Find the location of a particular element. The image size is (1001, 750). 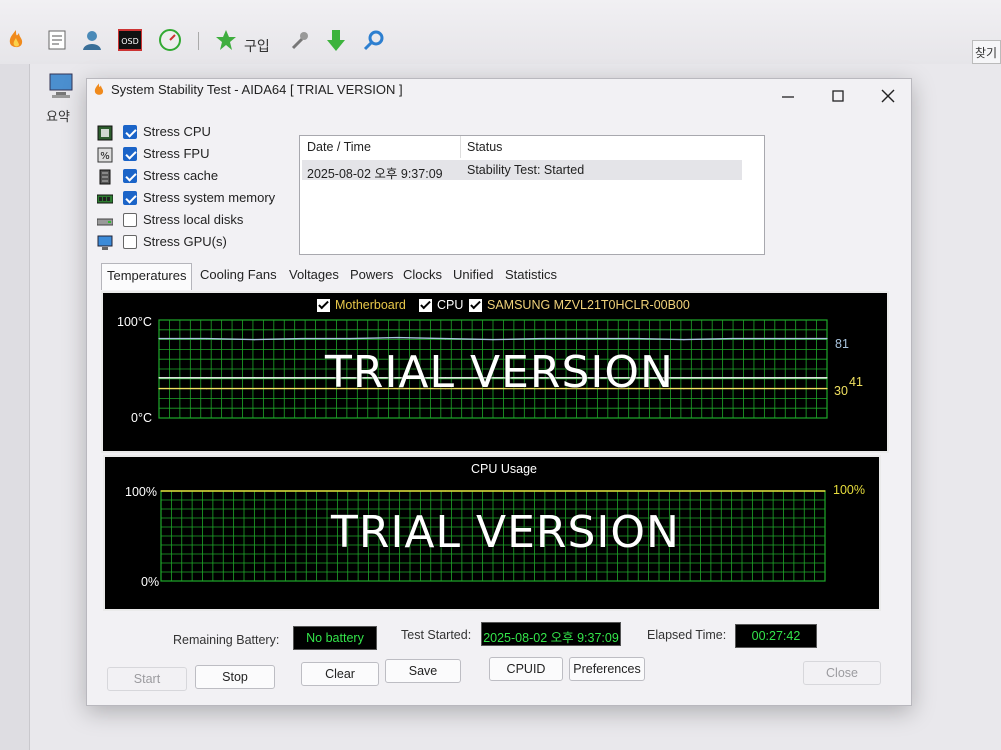

legend-motherboard-label: Motherboard is located at coordinates (370, 305).